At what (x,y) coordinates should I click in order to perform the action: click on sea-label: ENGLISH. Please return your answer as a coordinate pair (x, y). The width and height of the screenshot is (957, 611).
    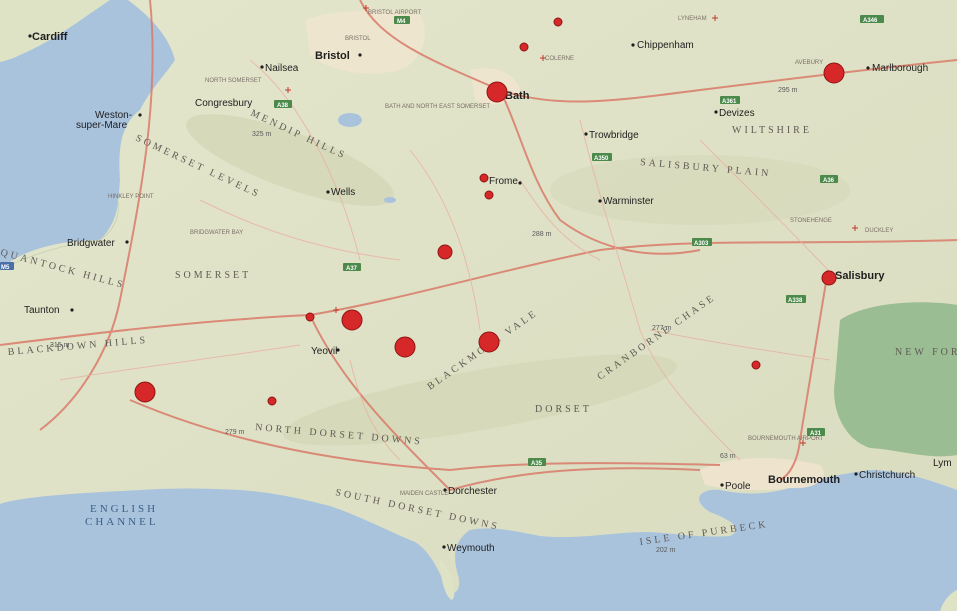
    Looking at the image, I should click on (124, 509).